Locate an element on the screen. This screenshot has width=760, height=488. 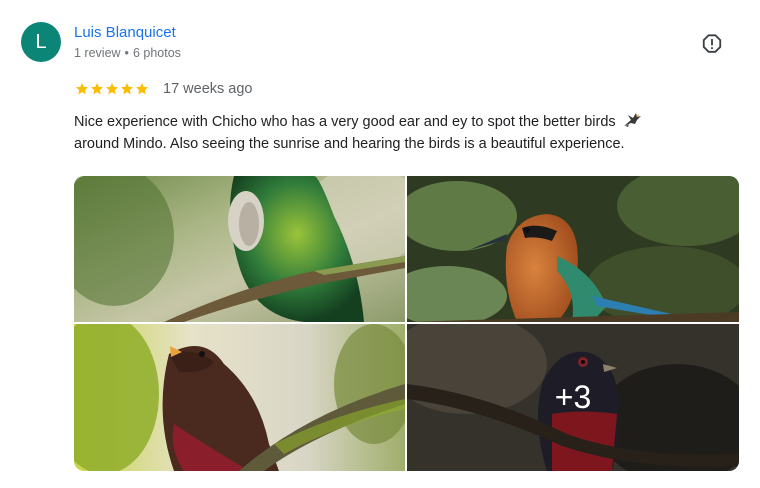
review-date: 17 weeks ago is located at coordinates (208, 89).